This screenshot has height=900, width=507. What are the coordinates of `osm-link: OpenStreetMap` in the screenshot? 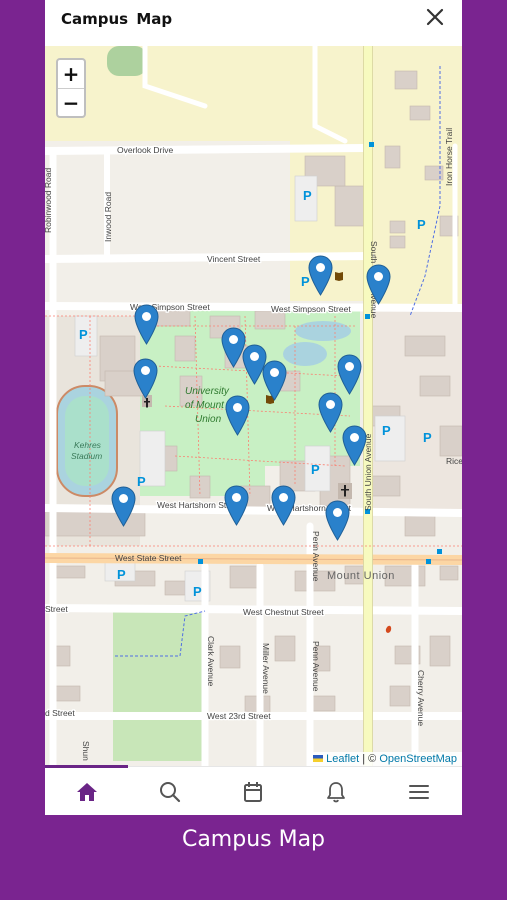 It's located at (418, 759).